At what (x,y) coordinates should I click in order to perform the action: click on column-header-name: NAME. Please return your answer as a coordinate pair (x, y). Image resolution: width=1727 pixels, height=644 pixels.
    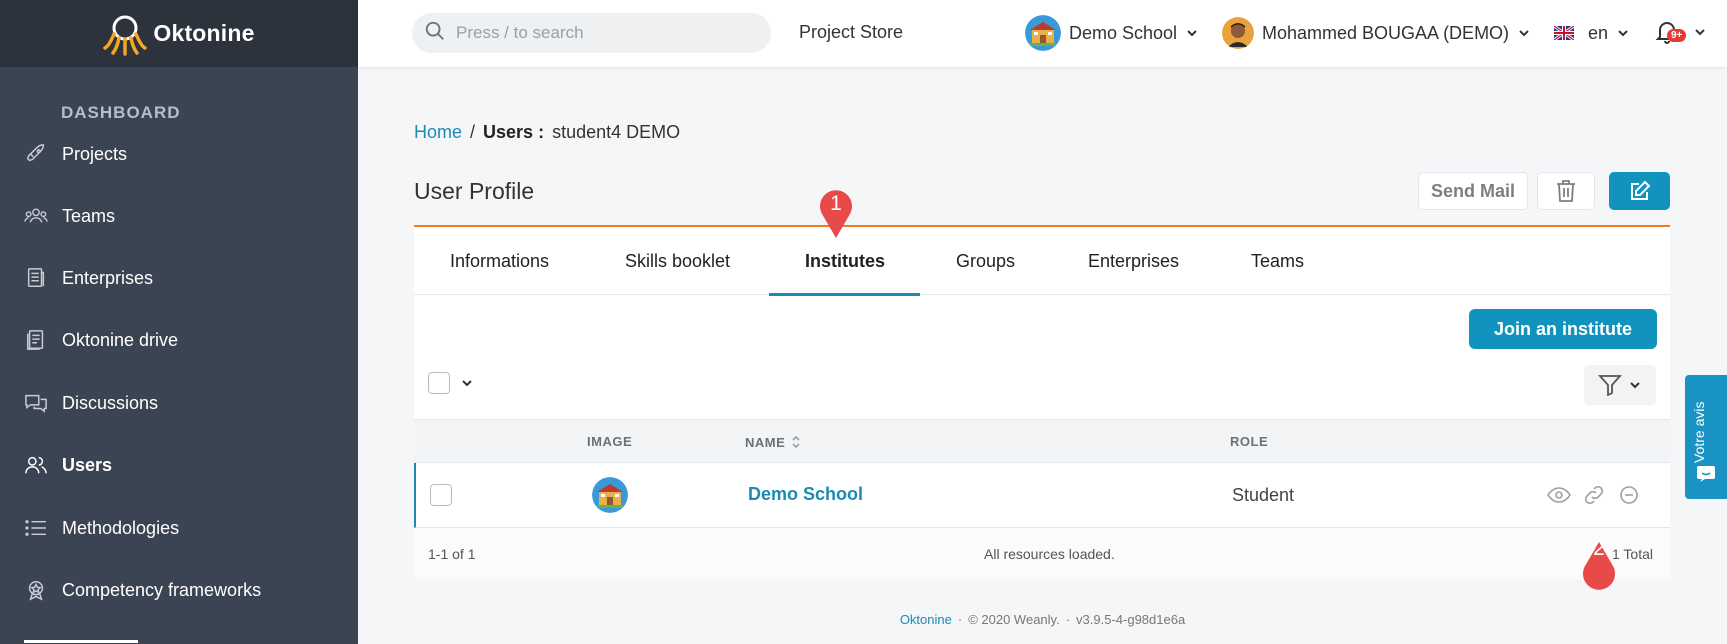
    Looking at the image, I should click on (773, 442).